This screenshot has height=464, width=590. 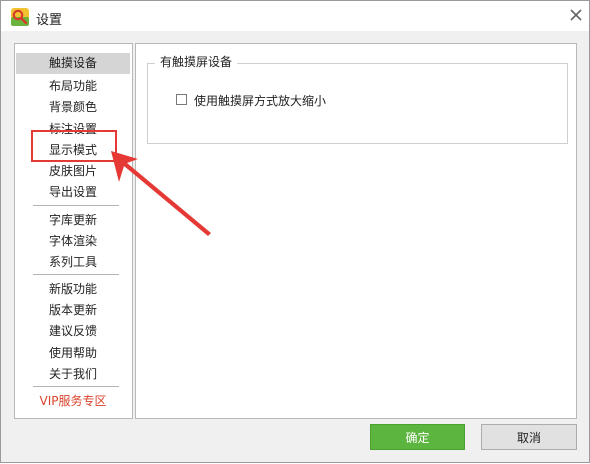 What do you see at coordinates (529, 437) in the screenshot?
I see `cancel-button: 取消` at bounding box center [529, 437].